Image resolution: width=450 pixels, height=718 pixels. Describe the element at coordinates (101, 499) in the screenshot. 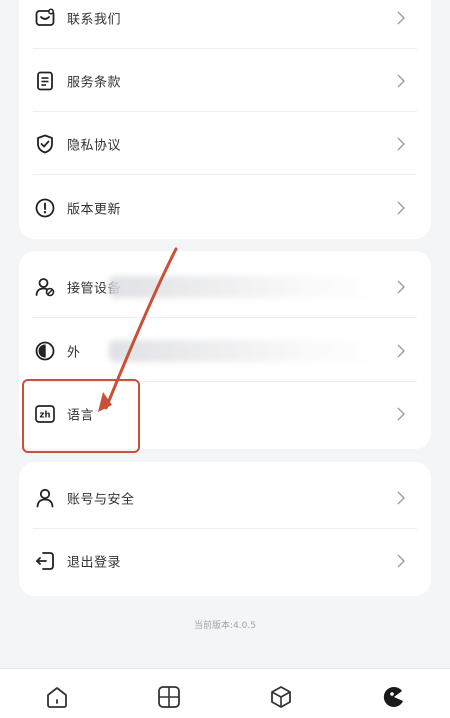

I see `account-security-label: 账号与安全` at that location.